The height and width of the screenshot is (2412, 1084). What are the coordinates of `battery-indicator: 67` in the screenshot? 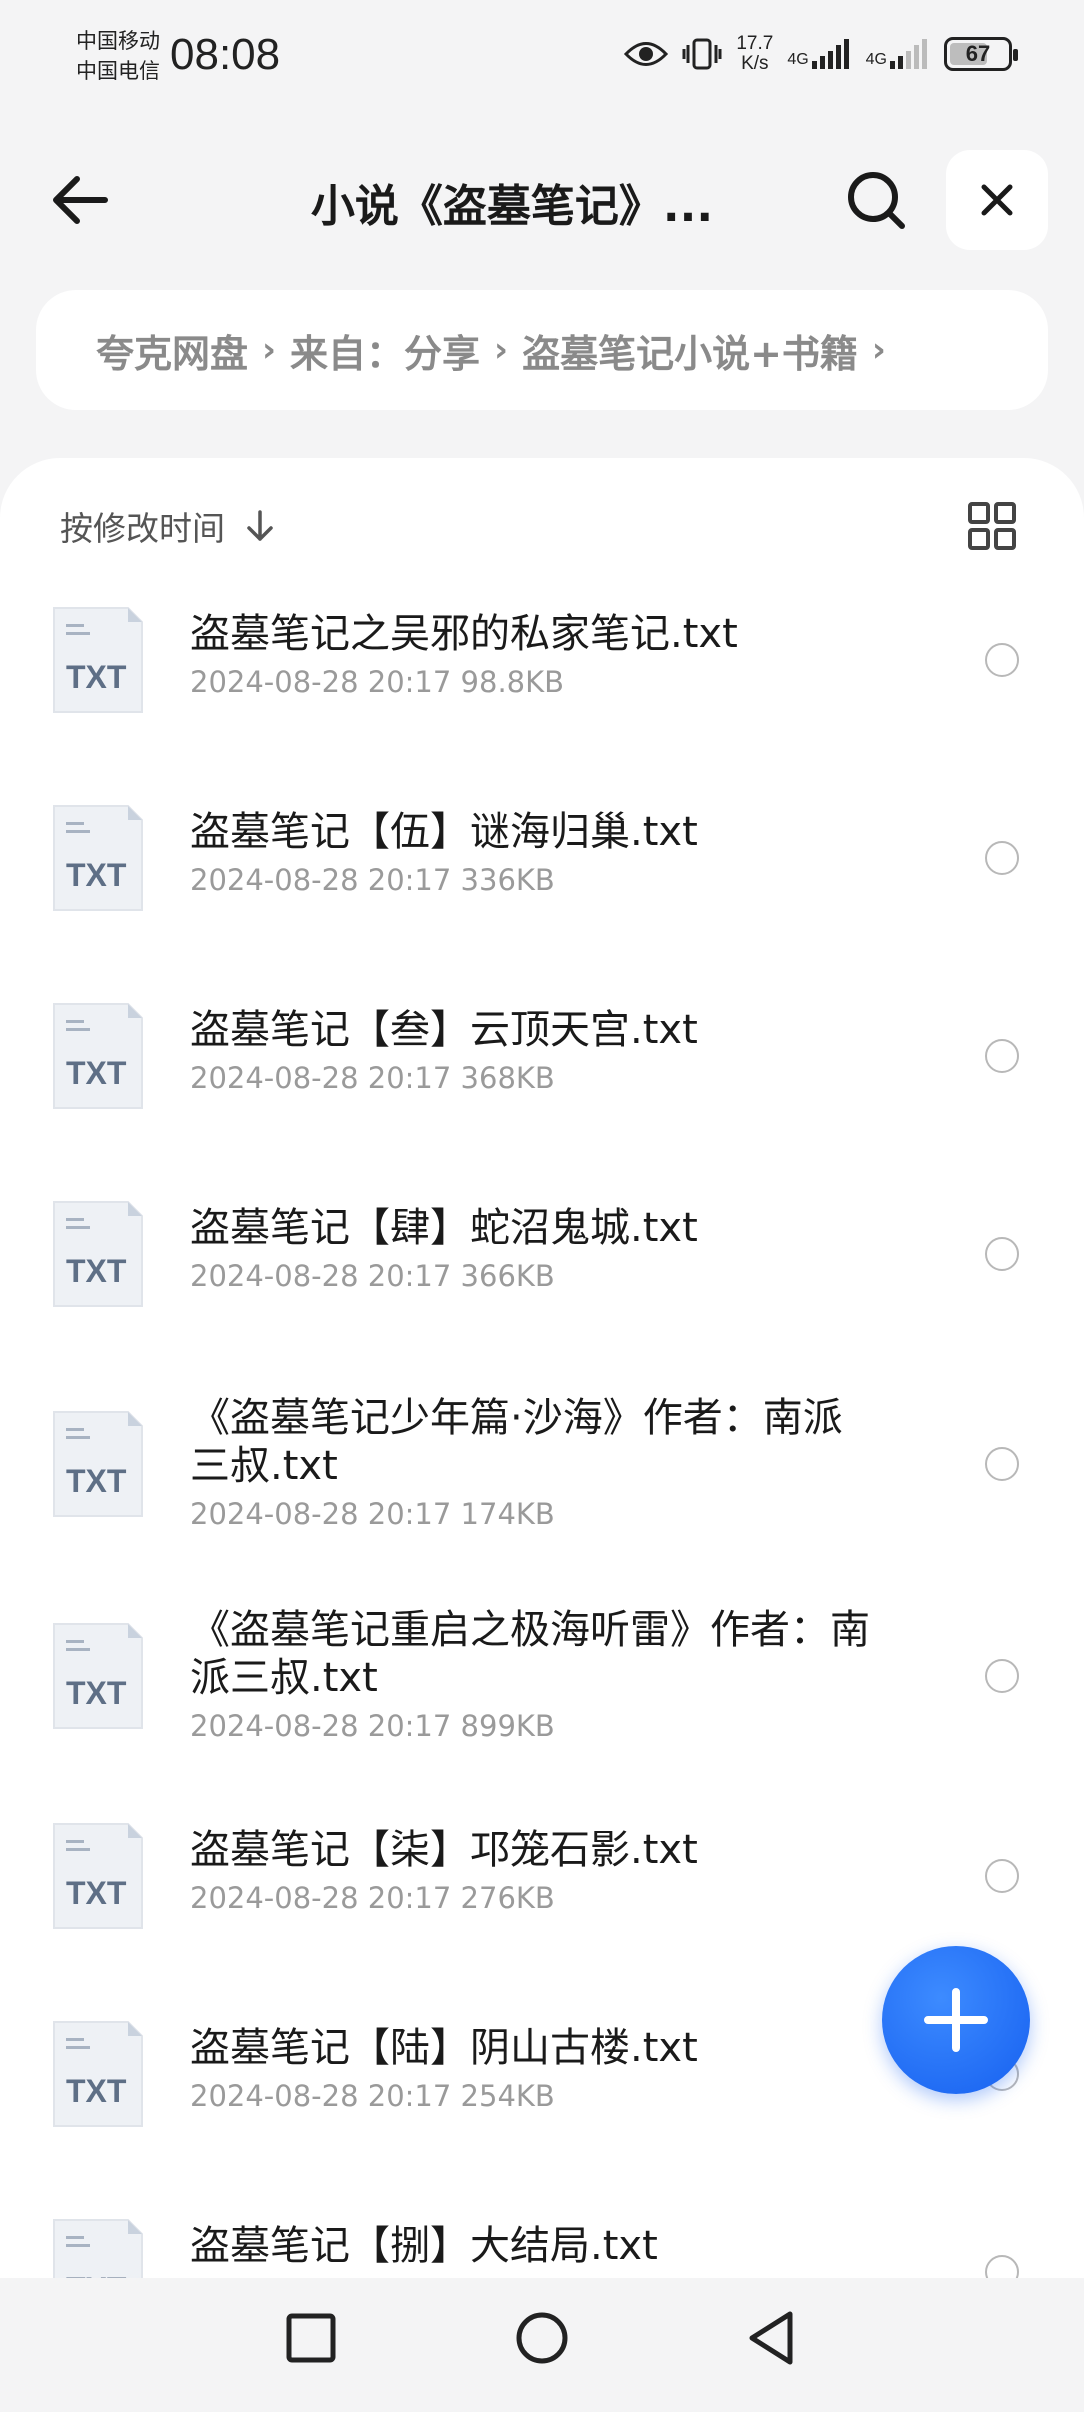 It's located at (981, 54).